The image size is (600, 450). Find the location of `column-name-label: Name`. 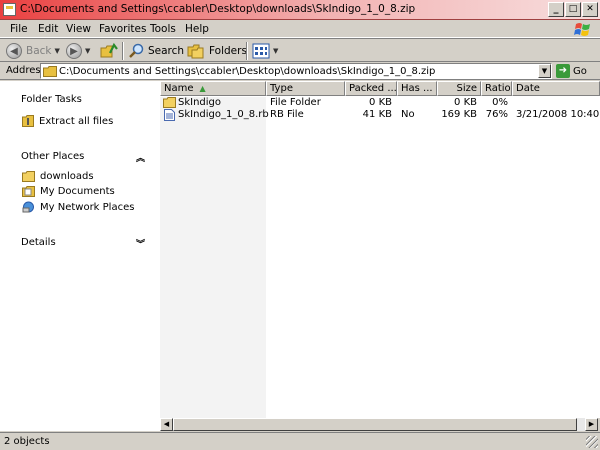

column-name-label: Name is located at coordinates (179, 88).